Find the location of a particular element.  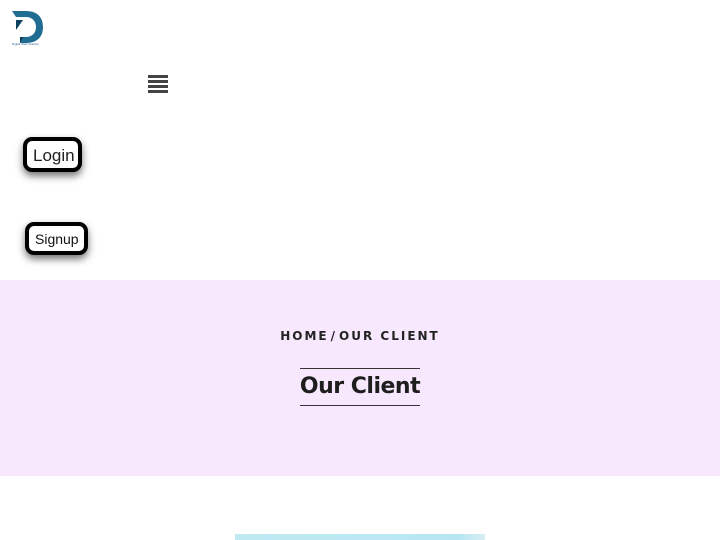

breadcrumb: HOME / OUR CLIENT is located at coordinates (360, 336).